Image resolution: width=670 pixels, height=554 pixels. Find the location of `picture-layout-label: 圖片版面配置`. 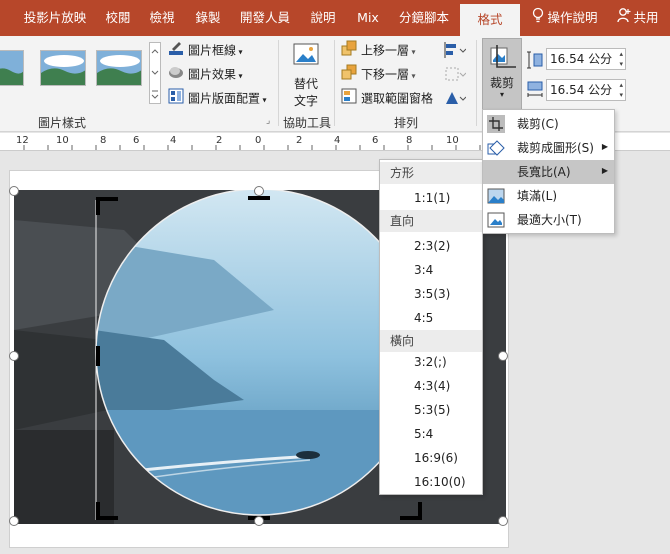

picture-layout-label: 圖片版面配置 is located at coordinates (224, 98).